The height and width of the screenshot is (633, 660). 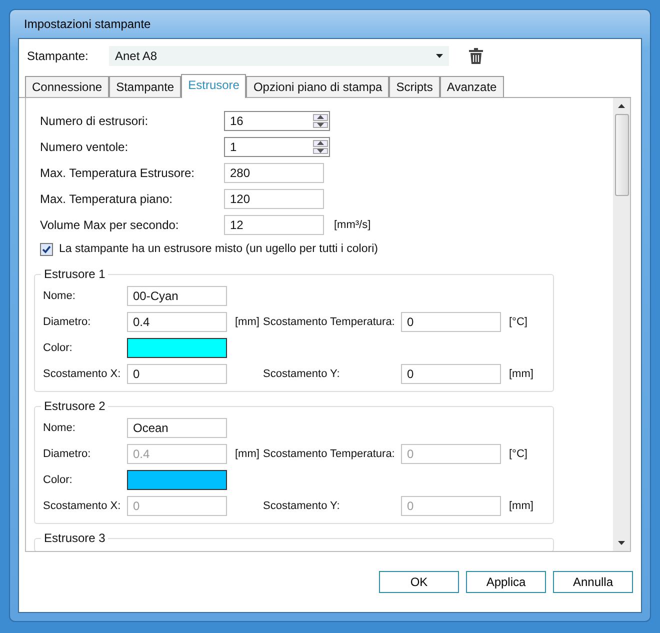 I want to click on input-field: 0.4, so click(x=177, y=322).